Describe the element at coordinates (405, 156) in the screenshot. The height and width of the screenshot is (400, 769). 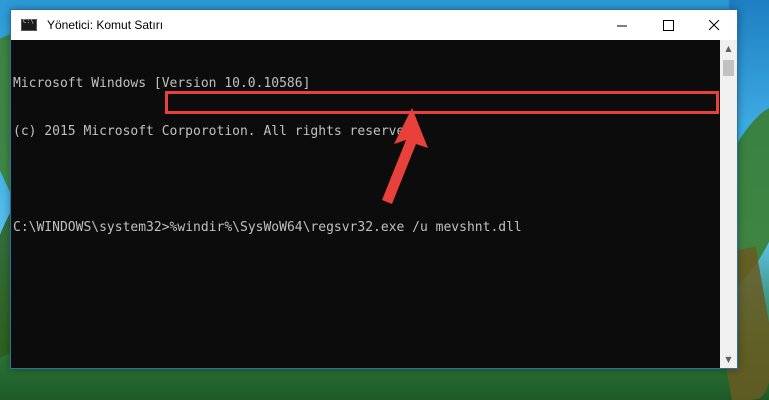
I see `red-pointer-arrow-icon` at that location.